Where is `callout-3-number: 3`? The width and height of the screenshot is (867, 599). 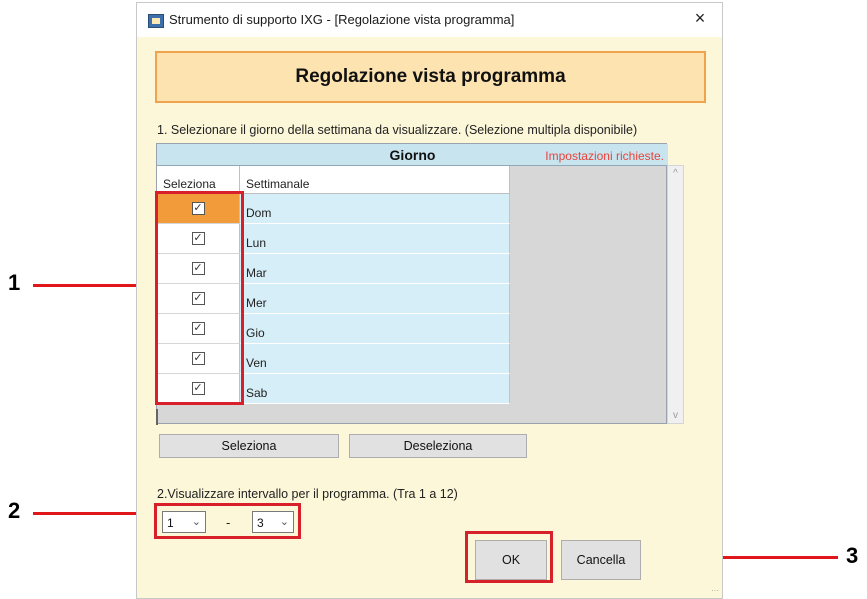
callout-3-number: 3 is located at coordinates (852, 555).